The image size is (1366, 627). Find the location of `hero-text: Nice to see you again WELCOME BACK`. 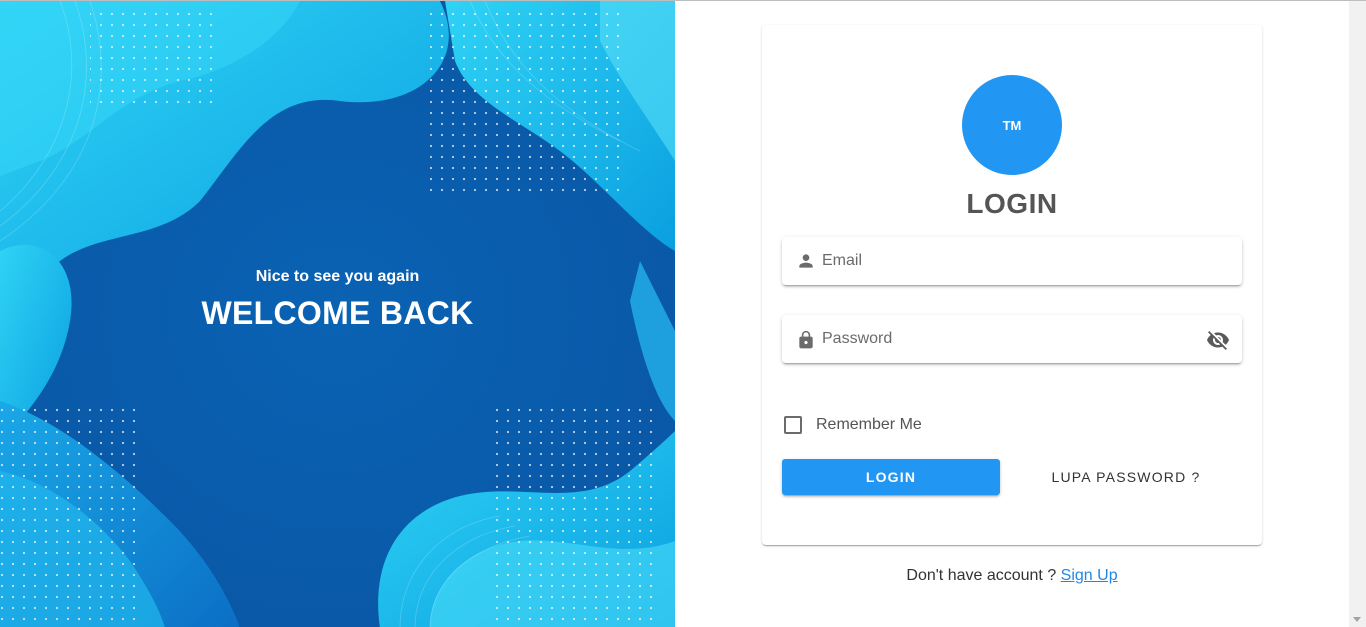

hero-text: Nice to see you again WELCOME BACK is located at coordinates (337, 299).